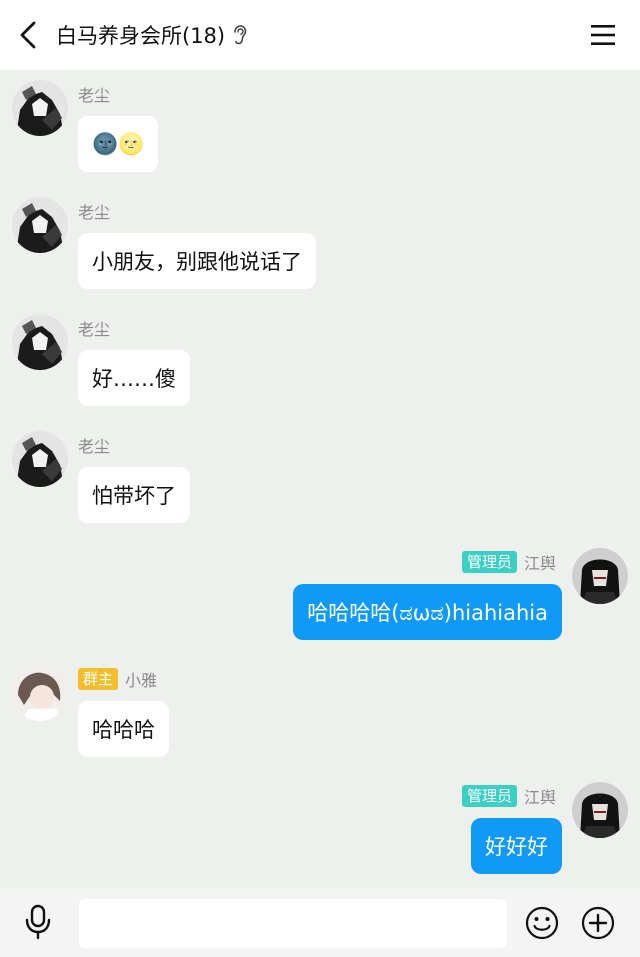  I want to click on hamburger-menu-icon, so click(603, 35).